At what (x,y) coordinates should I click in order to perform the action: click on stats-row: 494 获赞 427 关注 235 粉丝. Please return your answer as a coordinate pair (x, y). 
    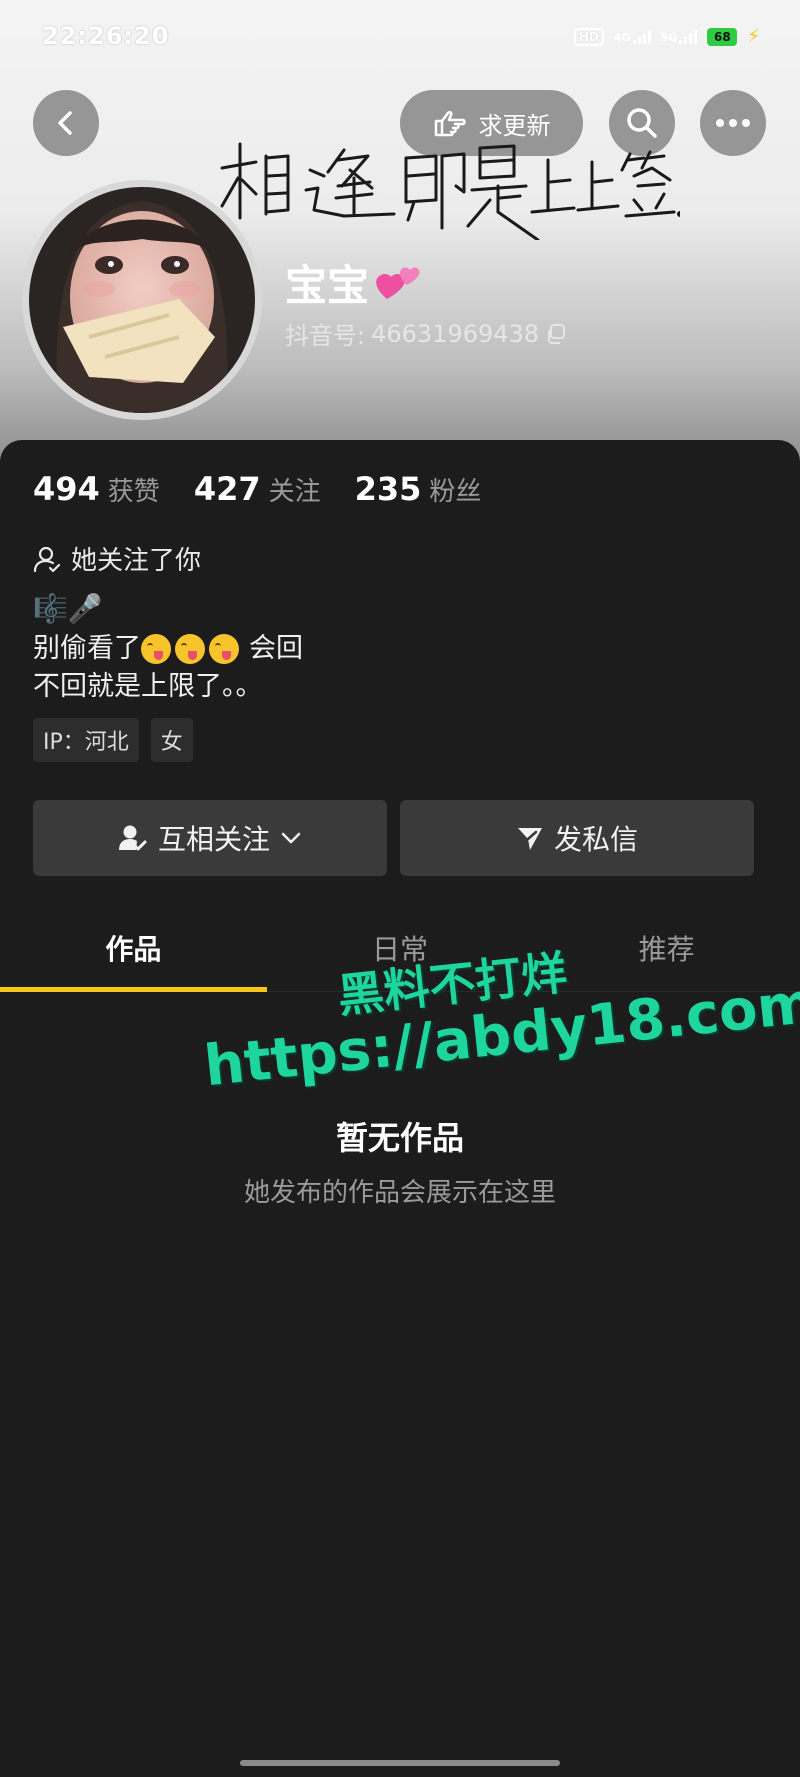
    Looking at the image, I should click on (257, 489).